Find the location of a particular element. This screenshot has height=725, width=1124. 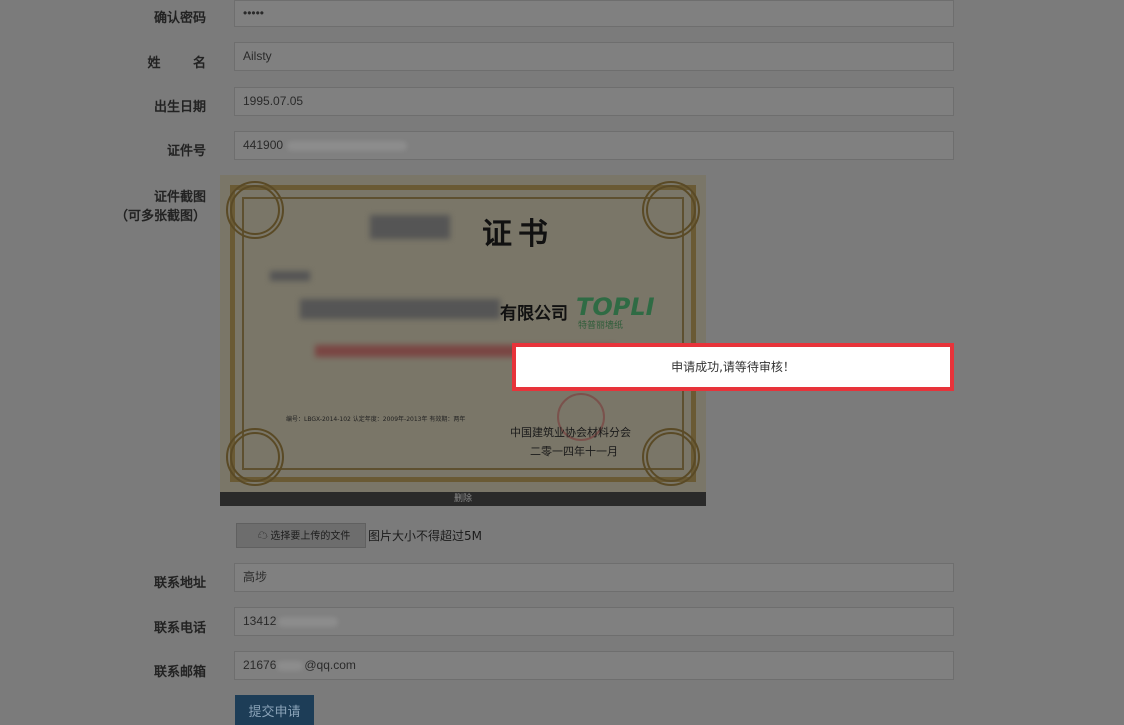

certificate-fine-print: 编号：LBGX-2014-102 认定年度：2009年-2013年 有效期：两年 is located at coordinates (376, 419).